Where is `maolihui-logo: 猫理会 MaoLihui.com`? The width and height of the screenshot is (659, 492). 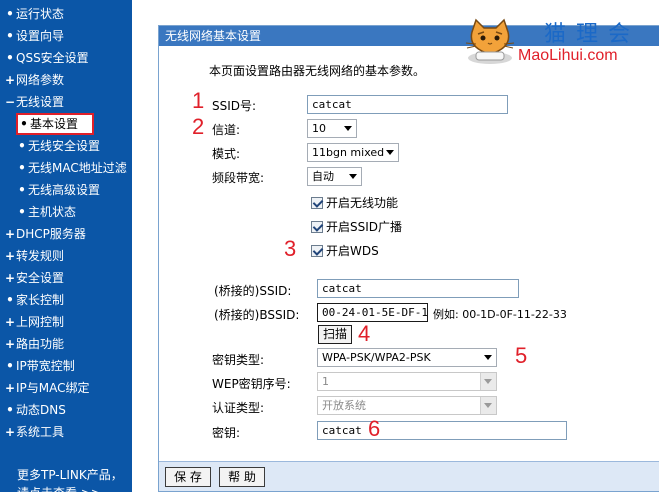
maolihui-logo: 猫理会 MaoLihui.com is located at coordinates (558, 42).